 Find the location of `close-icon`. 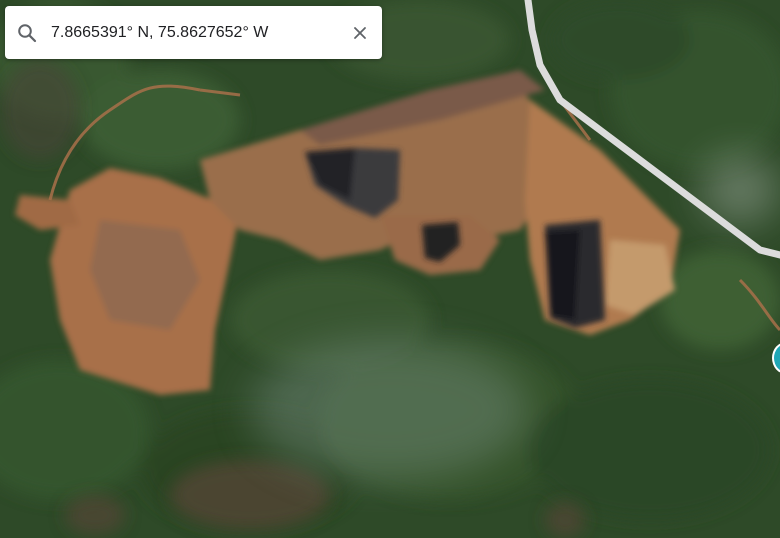

close-icon is located at coordinates (360, 33).